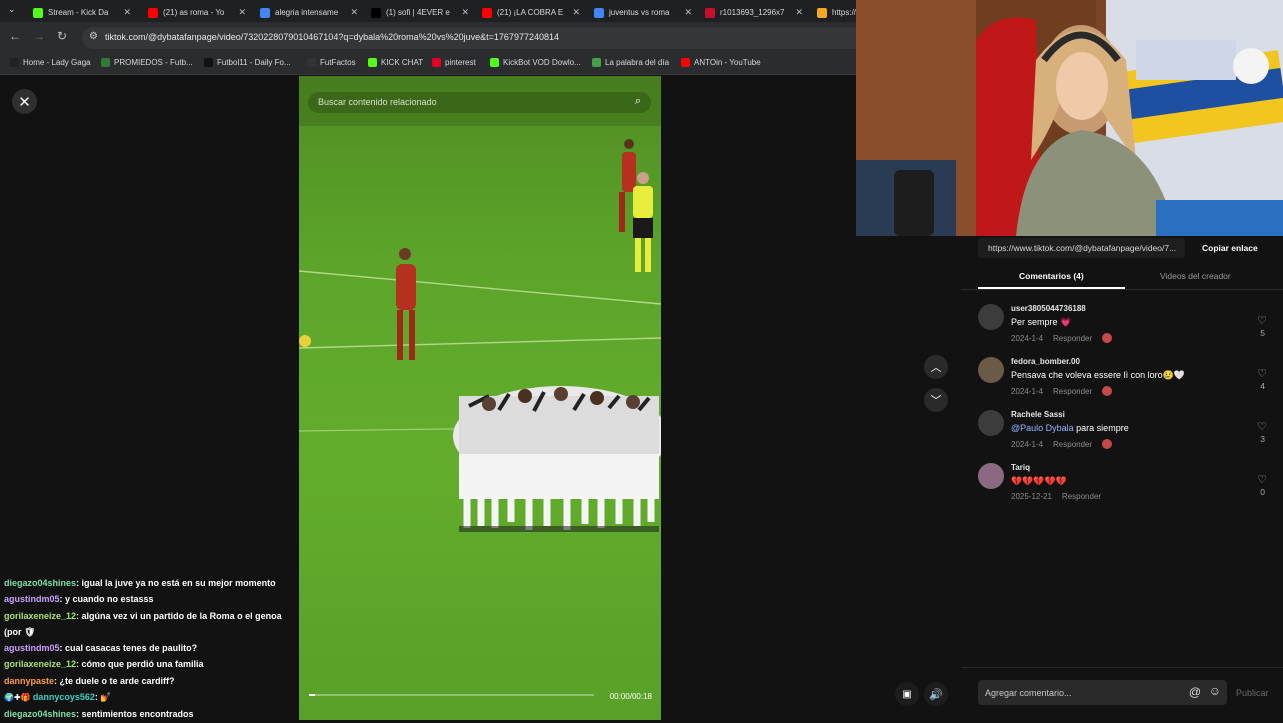  What do you see at coordinates (727, 62) in the screenshot?
I see `bookmark-label: ANTOin - YouTube` at bounding box center [727, 62].